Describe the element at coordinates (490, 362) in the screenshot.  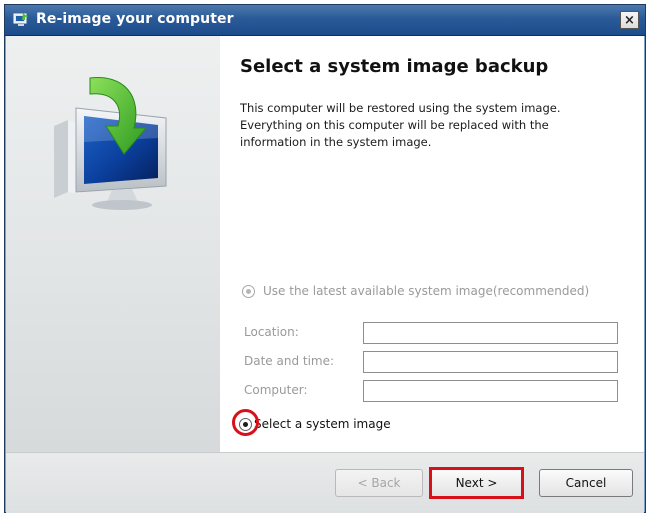
I see `date-time-field` at that location.